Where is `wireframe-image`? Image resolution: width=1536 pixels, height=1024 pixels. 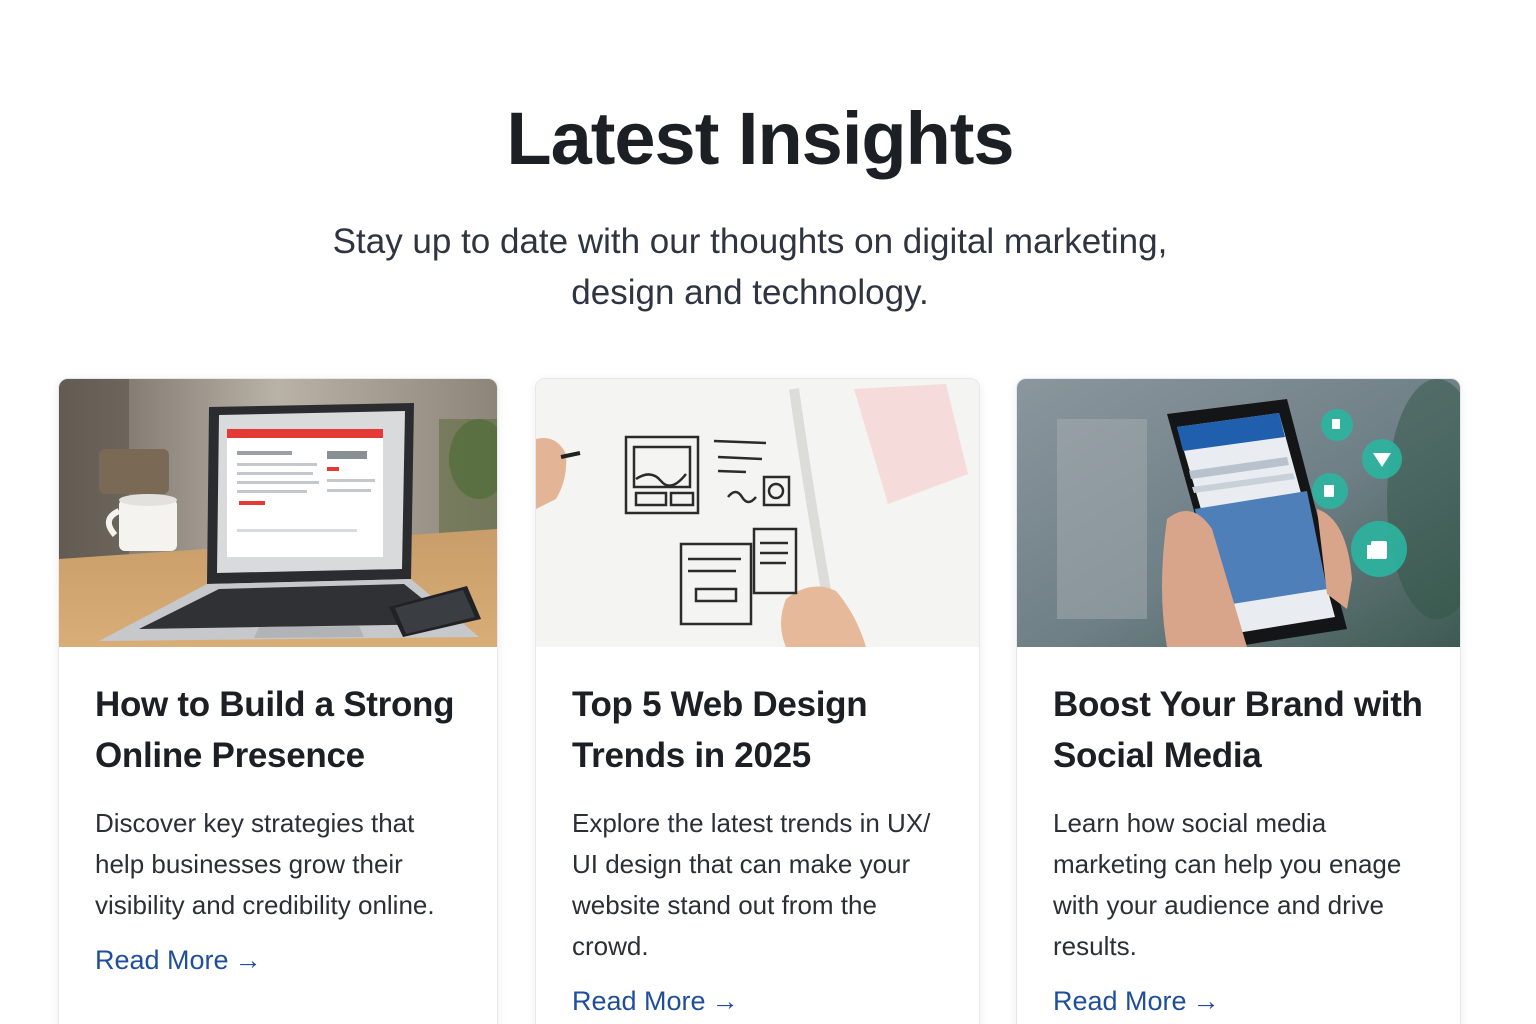
wireframe-image is located at coordinates (757, 513).